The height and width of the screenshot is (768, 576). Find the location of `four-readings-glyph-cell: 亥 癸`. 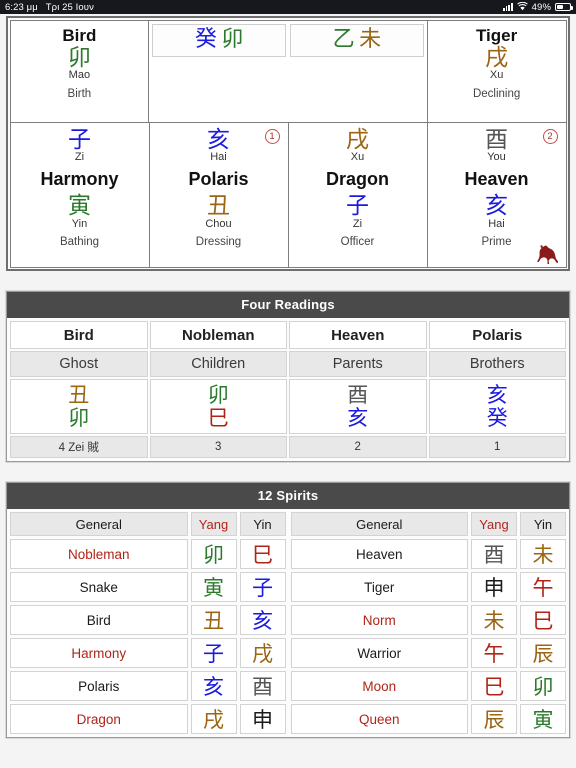

four-readings-glyph-cell: 亥 癸 is located at coordinates (497, 406).